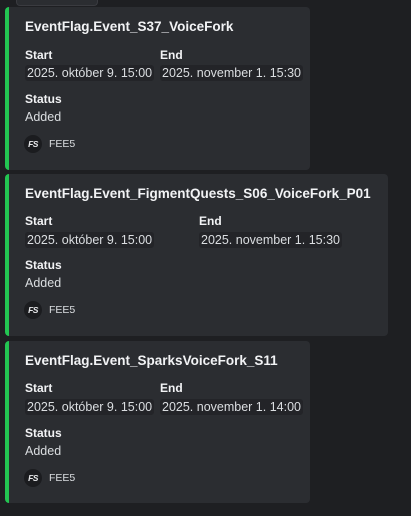 The width and height of the screenshot is (411, 516). What do you see at coordinates (57, 3) in the screenshot?
I see `previous-message-stub` at bounding box center [57, 3].